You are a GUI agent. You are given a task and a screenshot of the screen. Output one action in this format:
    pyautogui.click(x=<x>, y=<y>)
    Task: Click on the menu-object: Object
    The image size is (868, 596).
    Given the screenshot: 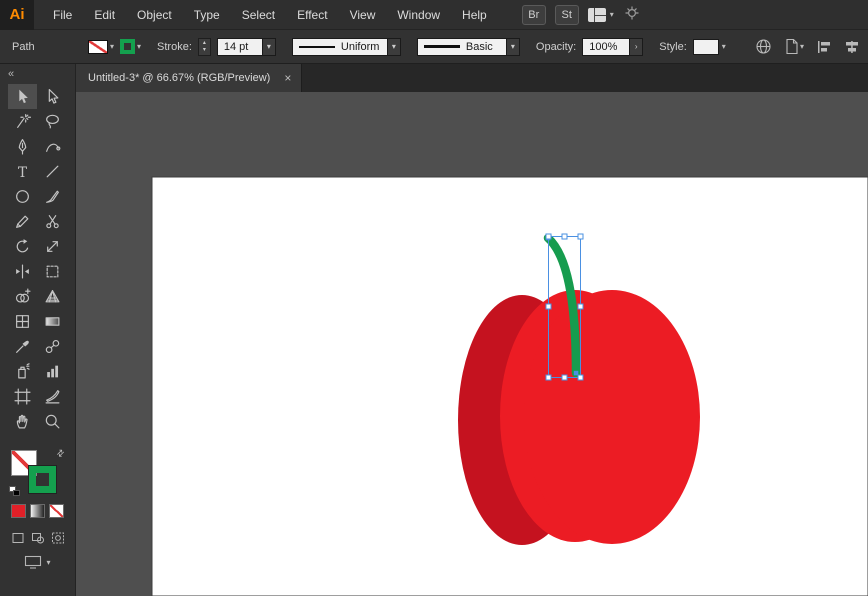 What is the action you would take?
    pyautogui.click(x=154, y=15)
    